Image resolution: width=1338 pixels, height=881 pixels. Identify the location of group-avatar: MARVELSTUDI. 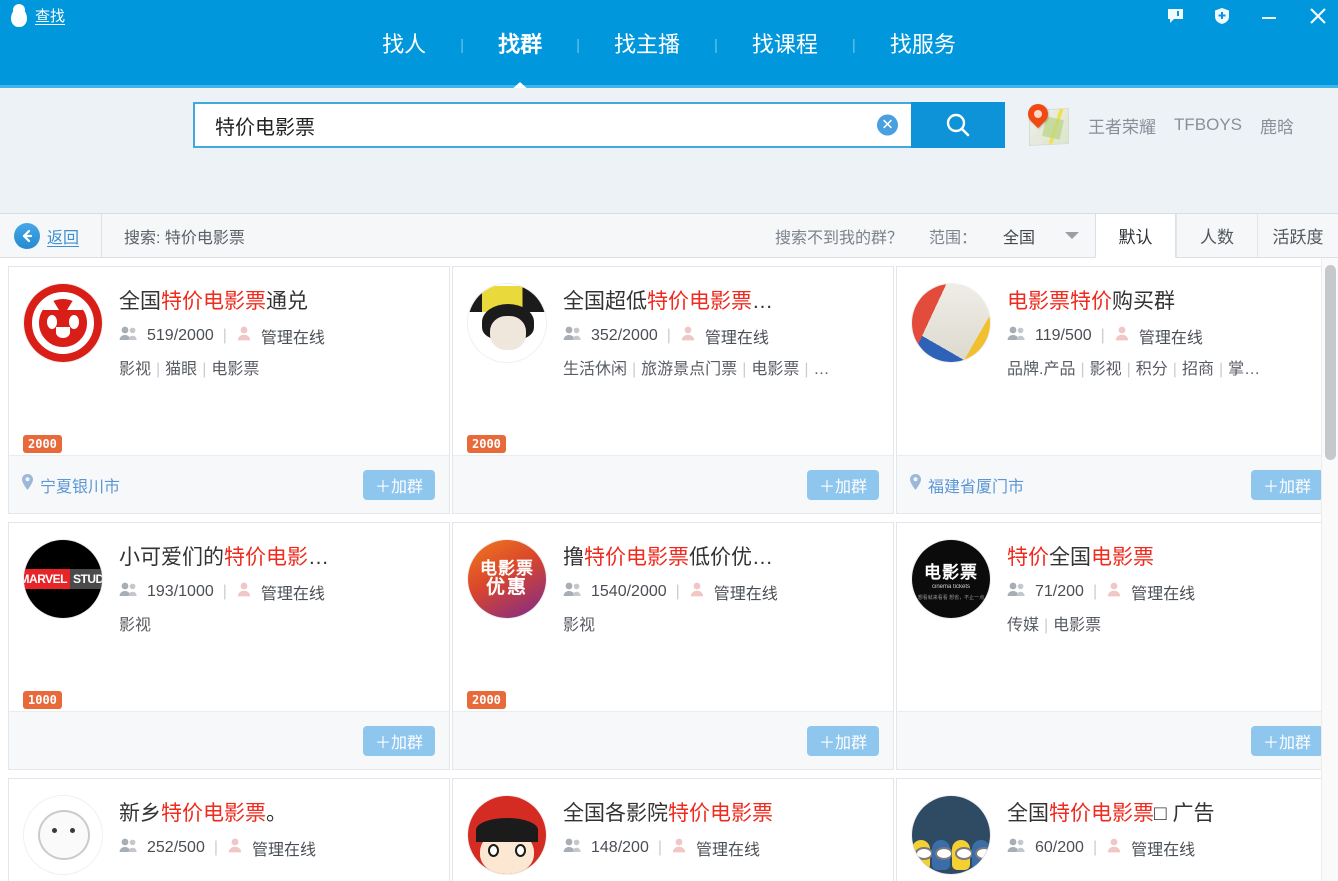
(63, 579).